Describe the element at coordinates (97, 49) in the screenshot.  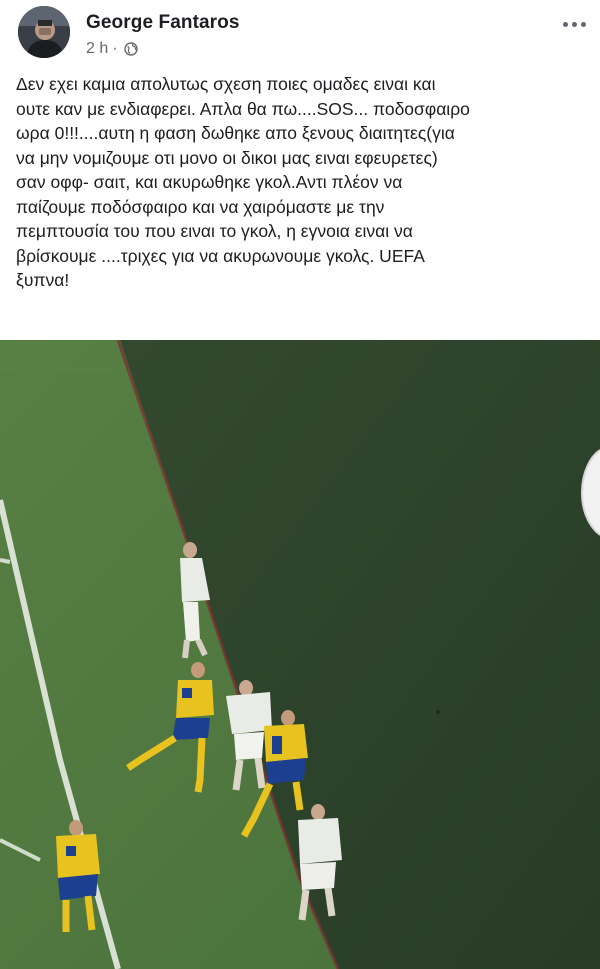
I see `post-timestamp: 2 h` at that location.